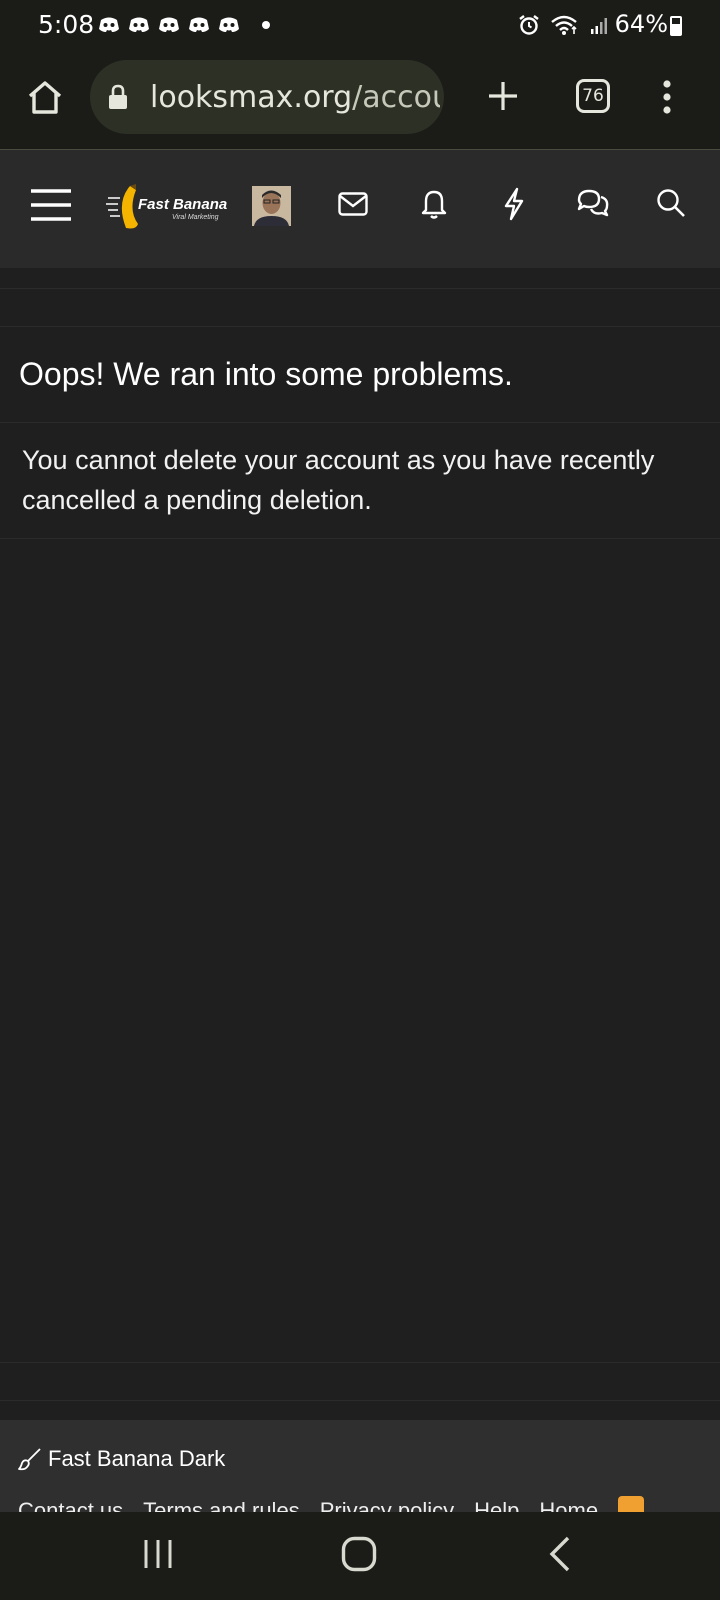  What do you see at coordinates (641, 24) in the screenshot?
I see `battery-percent: 64%` at bounding box center [641, 24].